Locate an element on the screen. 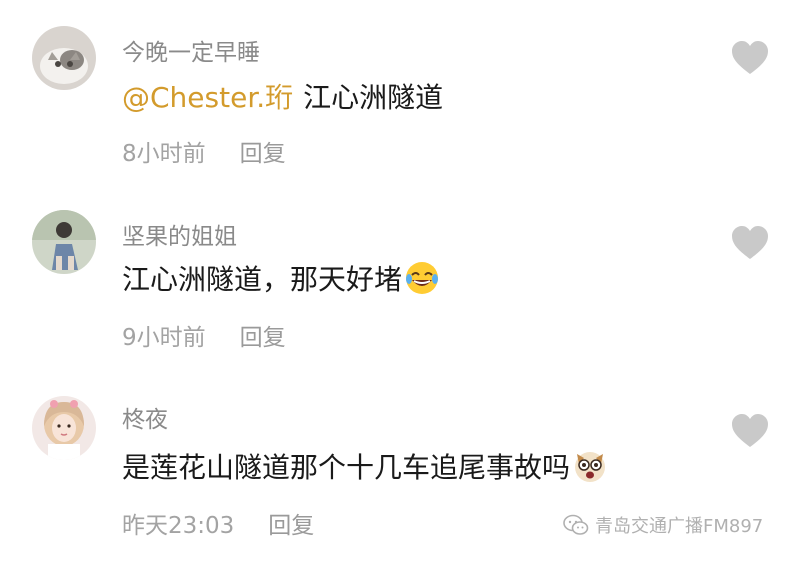 This screenshot has height=564, width=799. person-outdoor-avatar-icon is located at coordinates (64, 242).